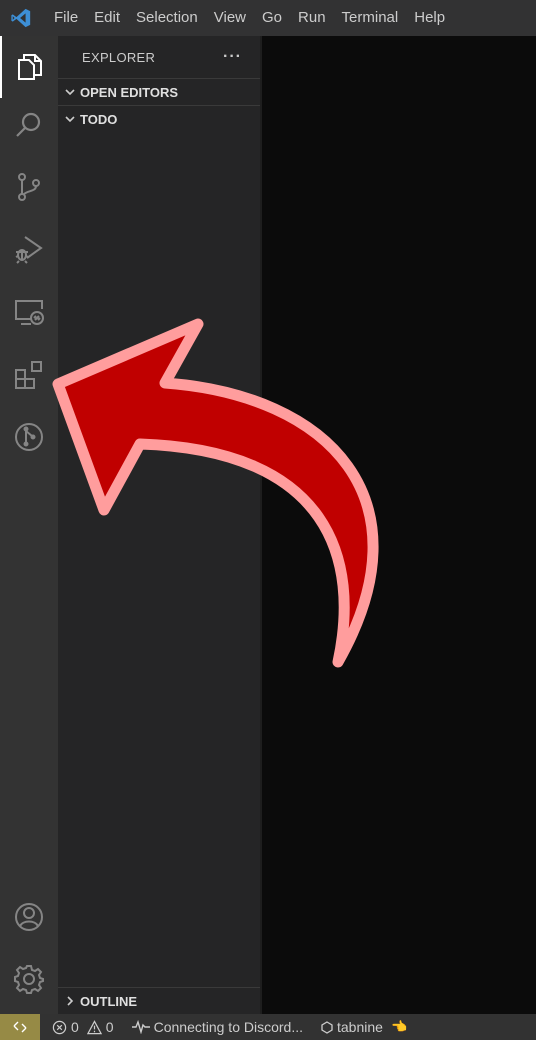 The width and height of the screenshot is (536, 1040). Describe the element at coordinates (232, 57) in the screenshot. I see `more-actions-button: ···` at that location.